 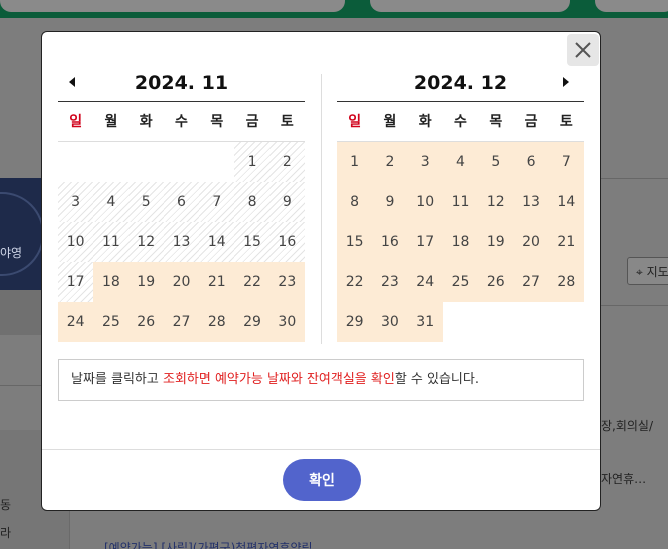 I want to click on weekday-label: 일, so click(x=355, y=122).